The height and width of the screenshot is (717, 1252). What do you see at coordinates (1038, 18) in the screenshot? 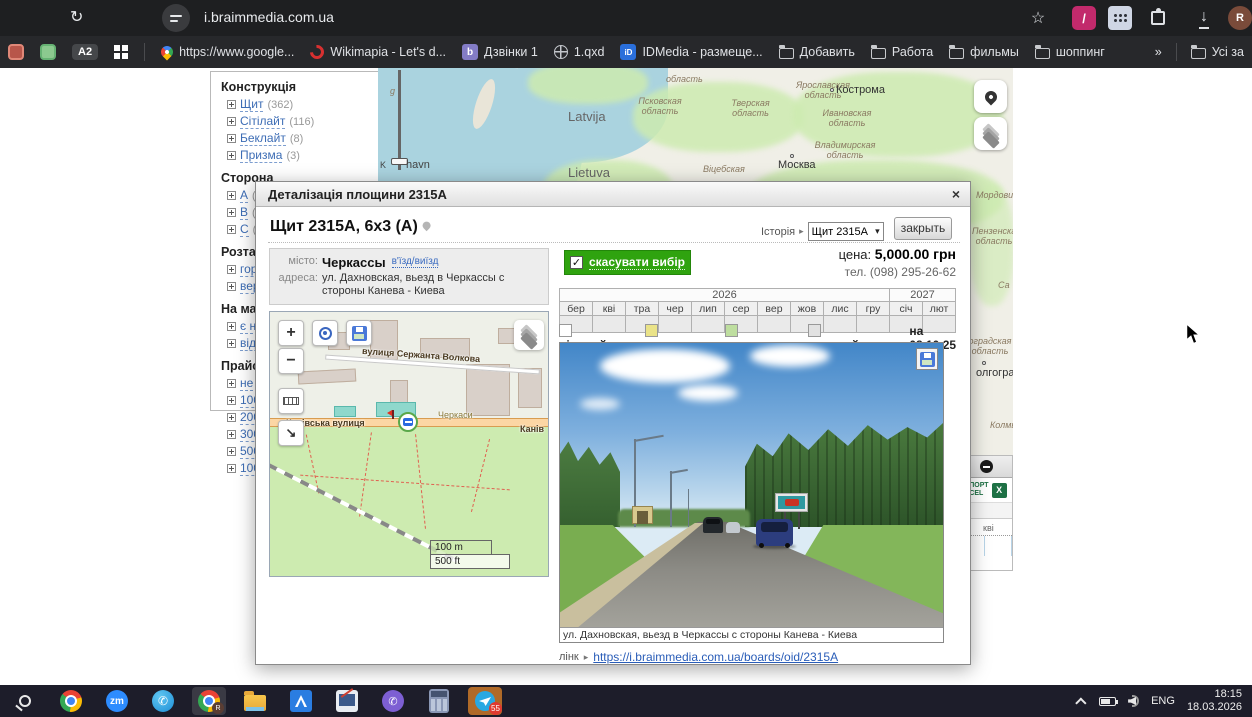
I see `bookmark-star-icon: ☆` at bounding box center [1038, 18].